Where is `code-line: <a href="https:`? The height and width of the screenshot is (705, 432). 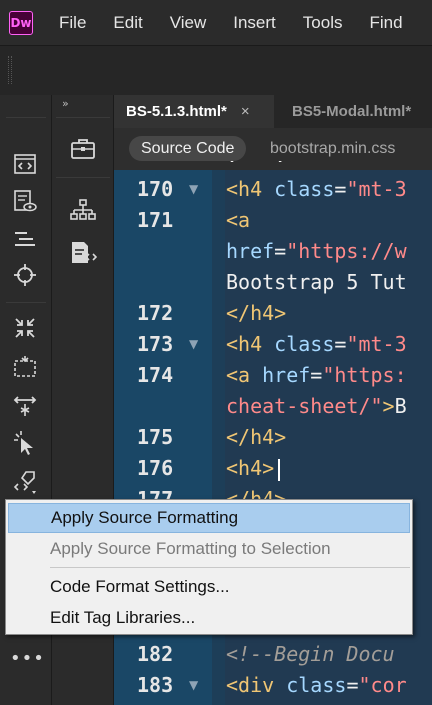 code-line: <a href="https: is located at coordinates (316, 375).